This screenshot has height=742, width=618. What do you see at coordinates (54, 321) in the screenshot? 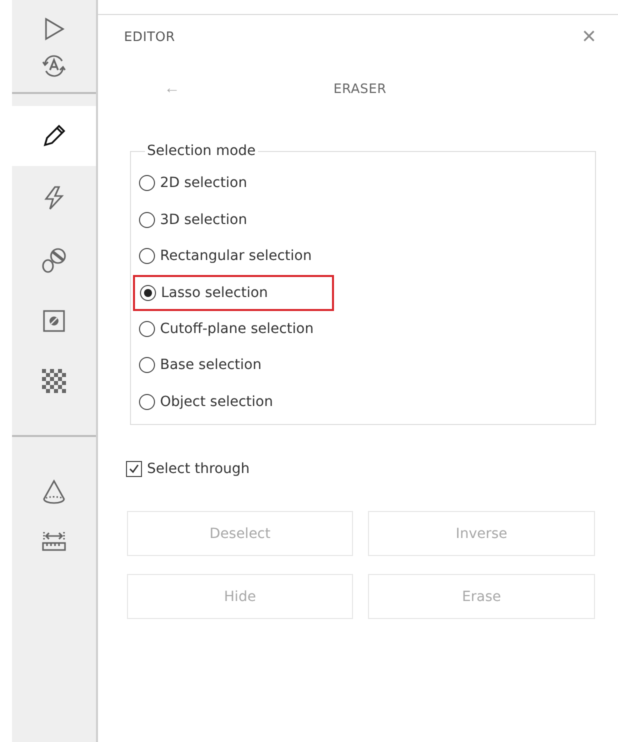
I see `blocked-icon` at bounding box center [54, 321].